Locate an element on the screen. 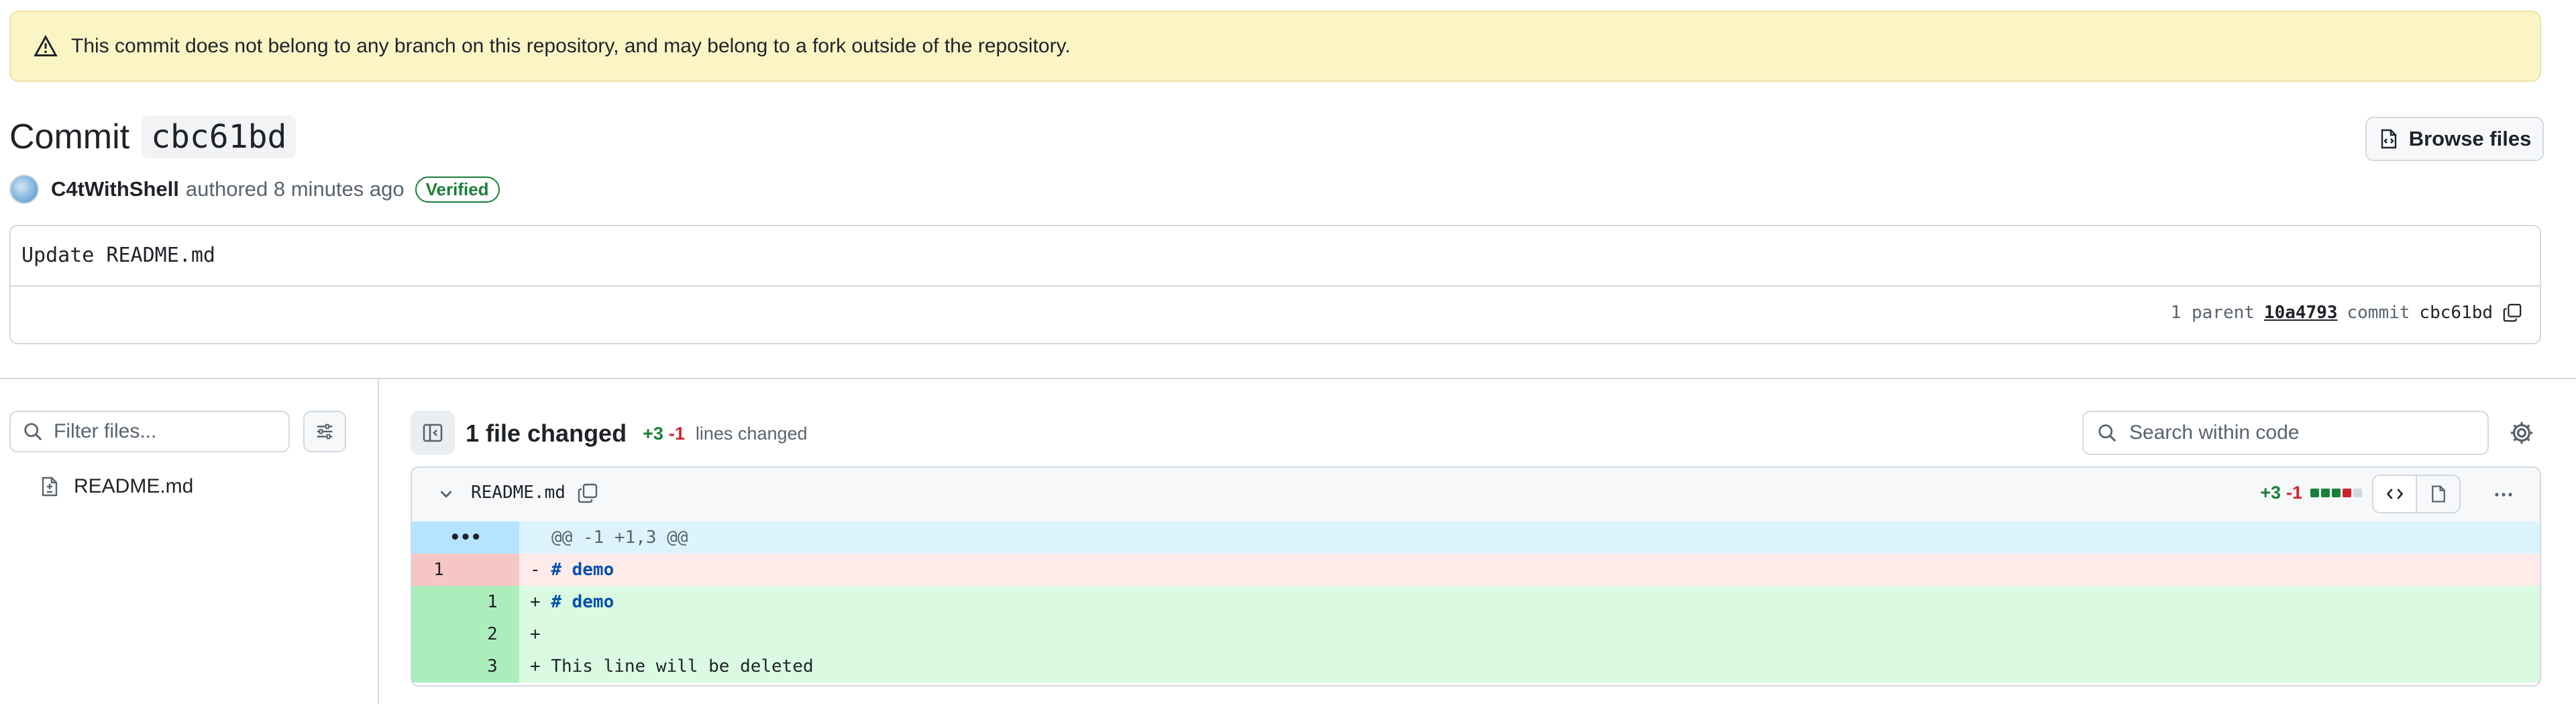  diff-deletions: -1 is located at coordinates (2294, 493).